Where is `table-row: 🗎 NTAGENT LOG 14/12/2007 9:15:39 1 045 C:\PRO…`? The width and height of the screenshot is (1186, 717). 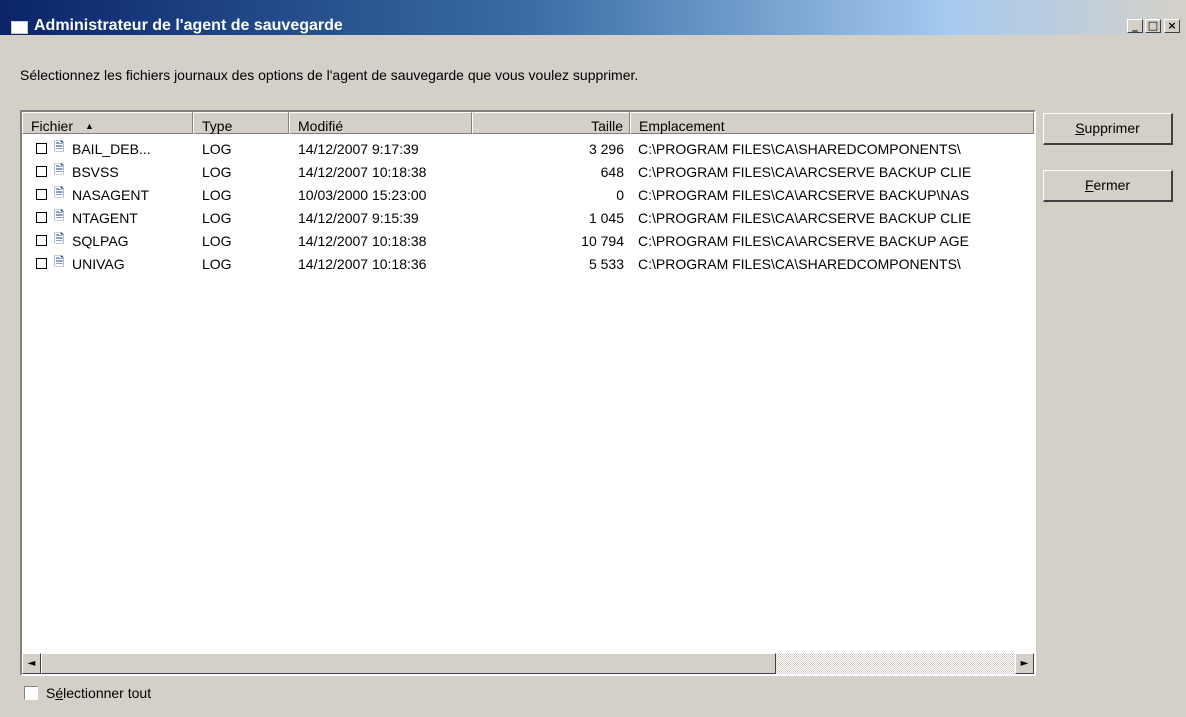
table-row: 🗎 NTAGENT LOG 14/12/2007 9:15:39 1 045 C:\PRO… is located at coordinates (528, 218).